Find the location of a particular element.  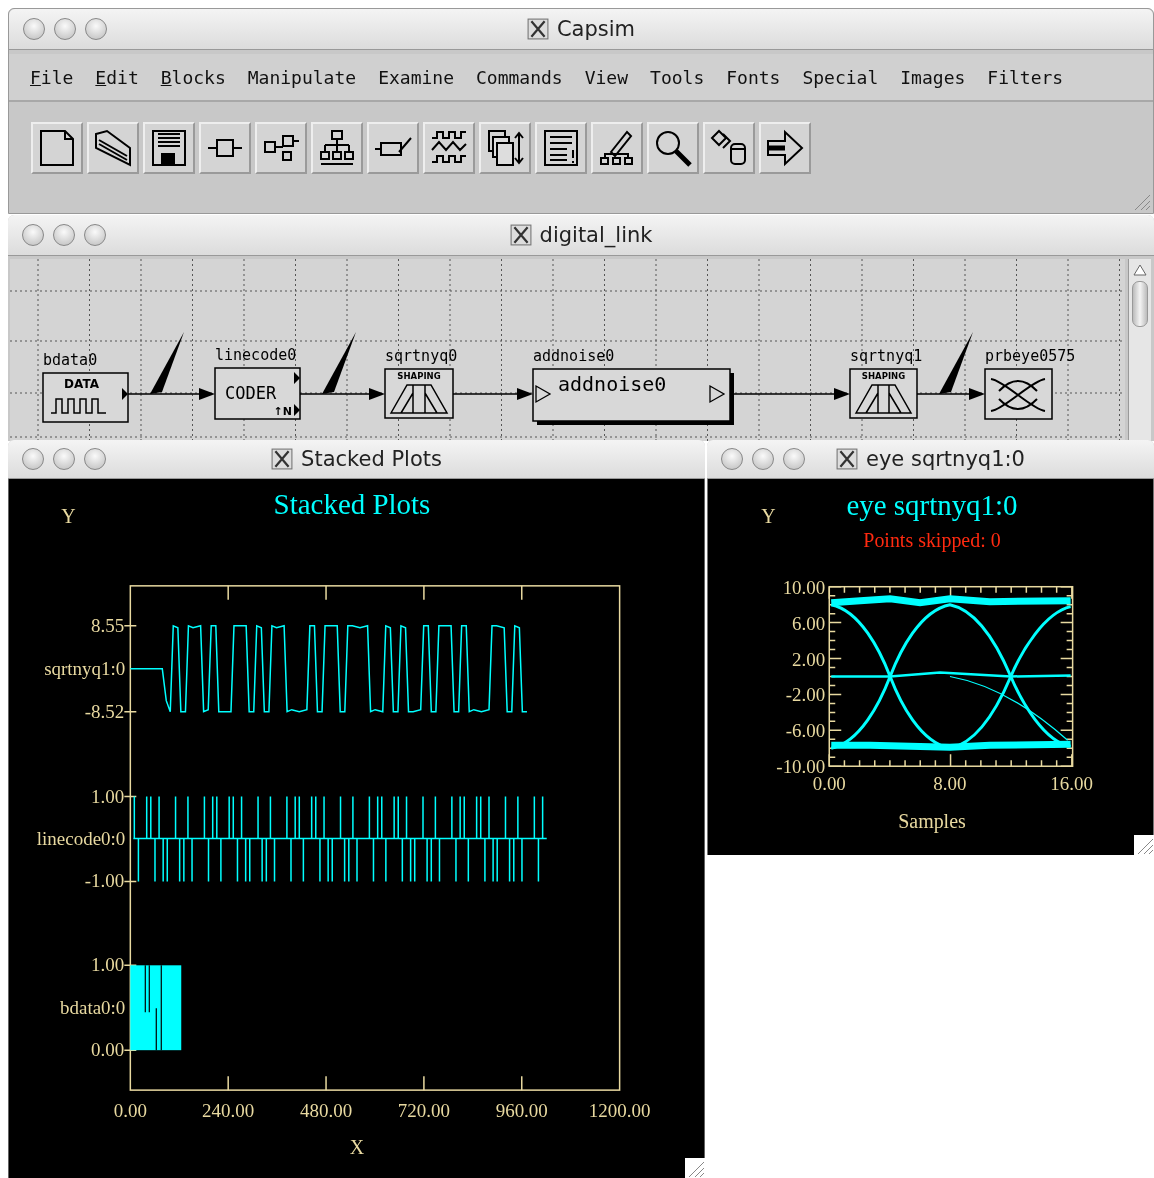

block-label: bdata0 is located at coordinates (70, 360).